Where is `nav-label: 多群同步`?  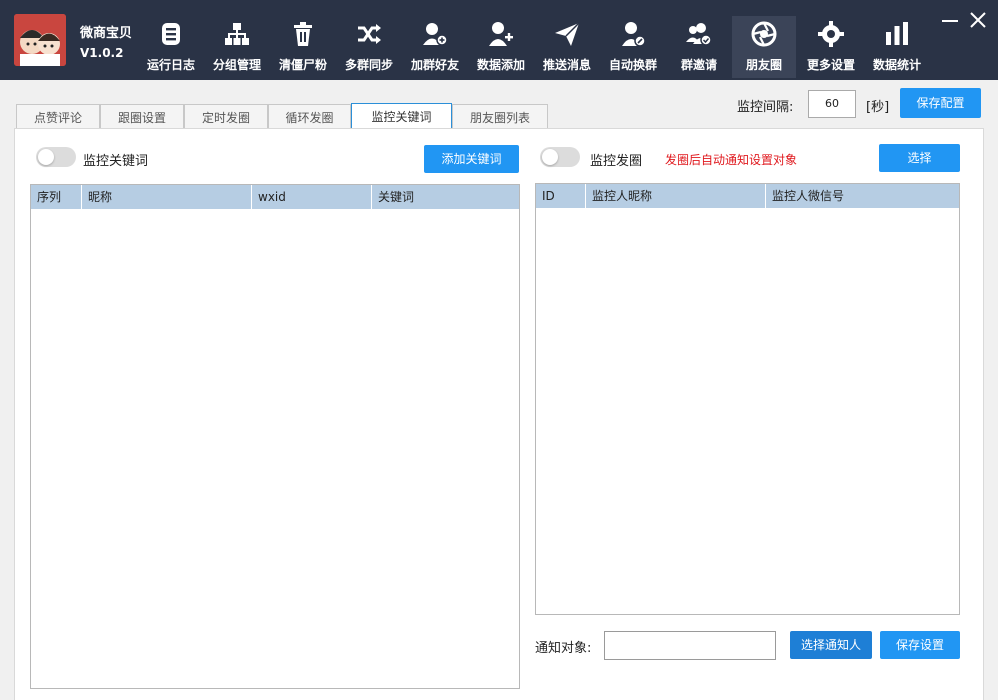 nav-label: 多群同步 is located at coordinates (368, 65).